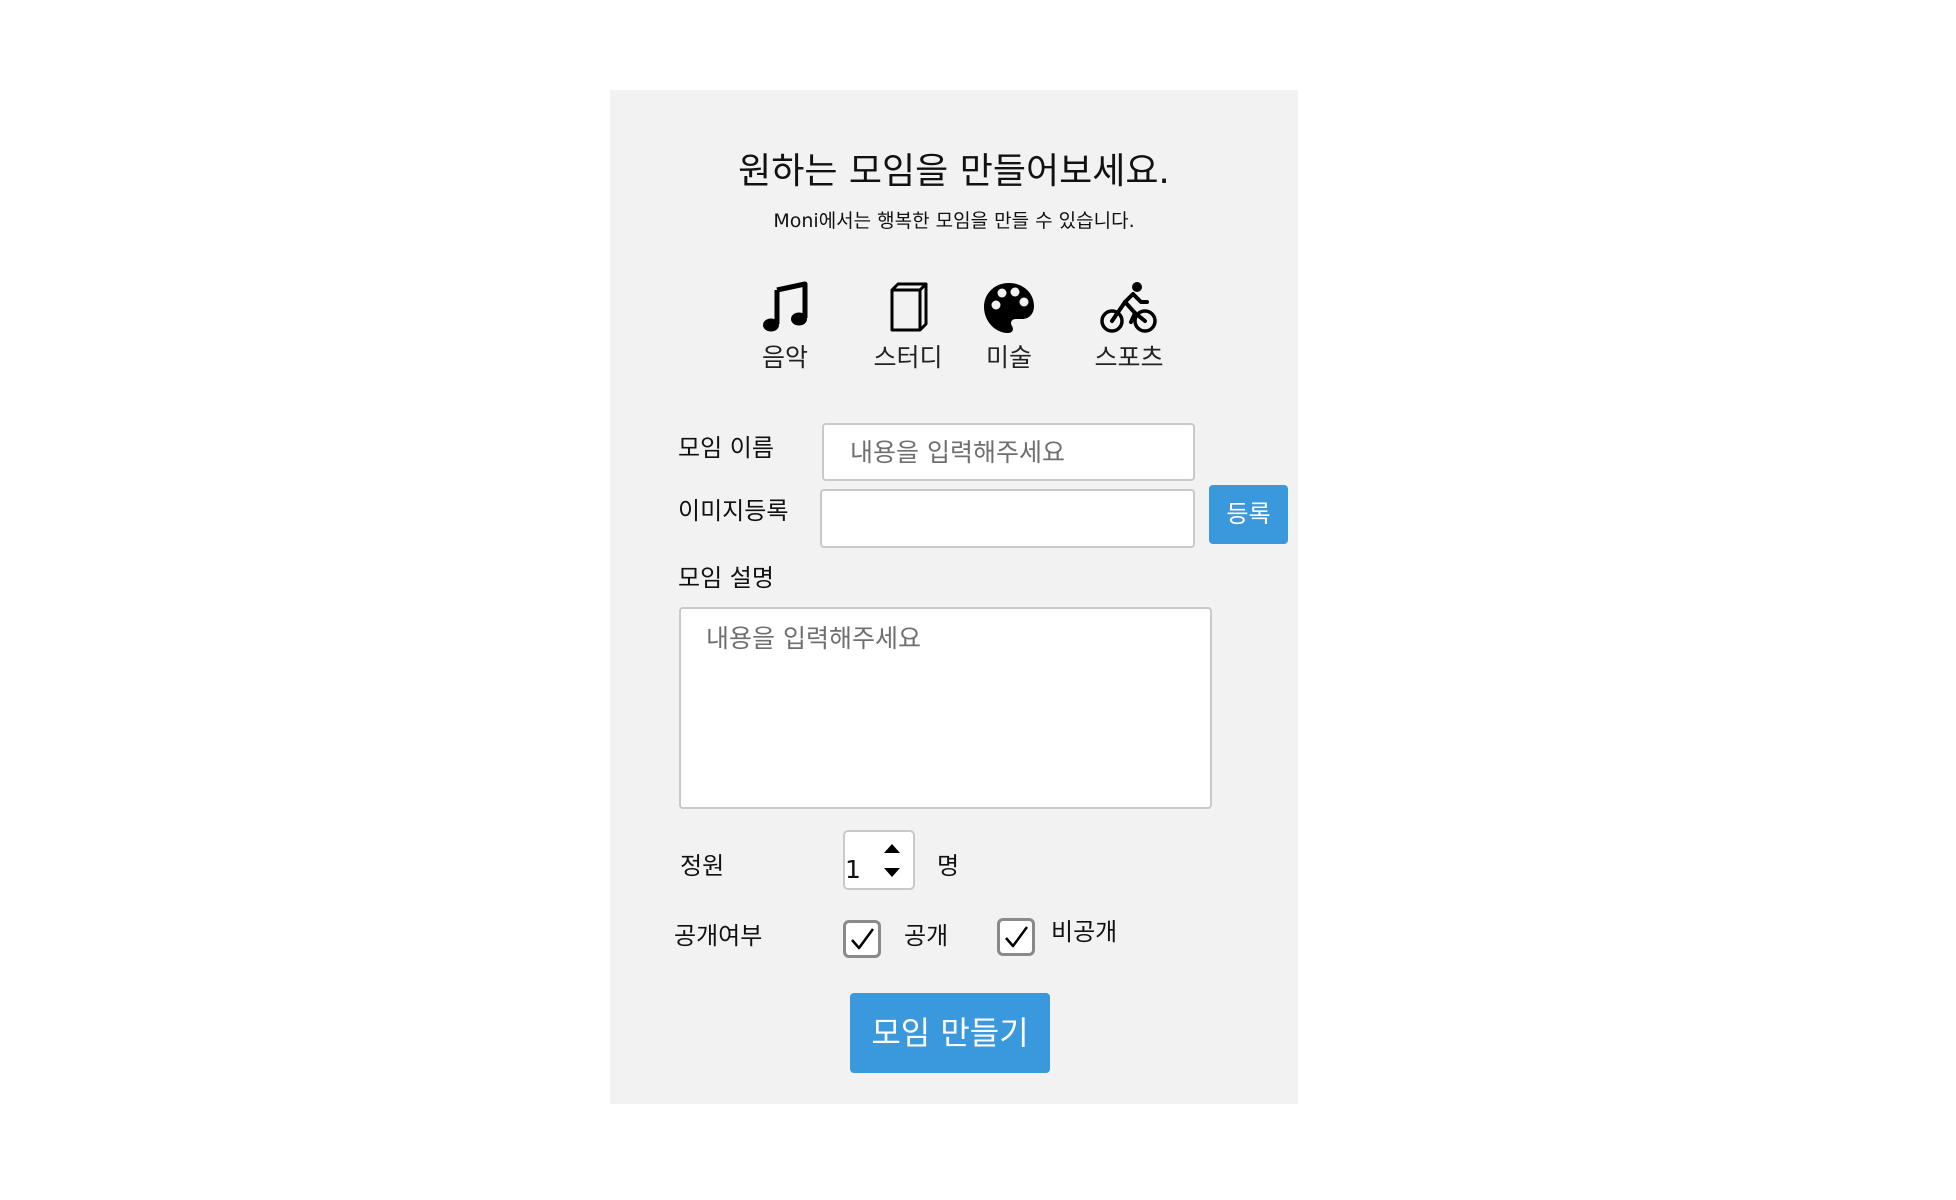  What do you see at coordinates (908, 357) in the screenshot?
I see `category-label: 스터디` at bounding box center [908, 357].